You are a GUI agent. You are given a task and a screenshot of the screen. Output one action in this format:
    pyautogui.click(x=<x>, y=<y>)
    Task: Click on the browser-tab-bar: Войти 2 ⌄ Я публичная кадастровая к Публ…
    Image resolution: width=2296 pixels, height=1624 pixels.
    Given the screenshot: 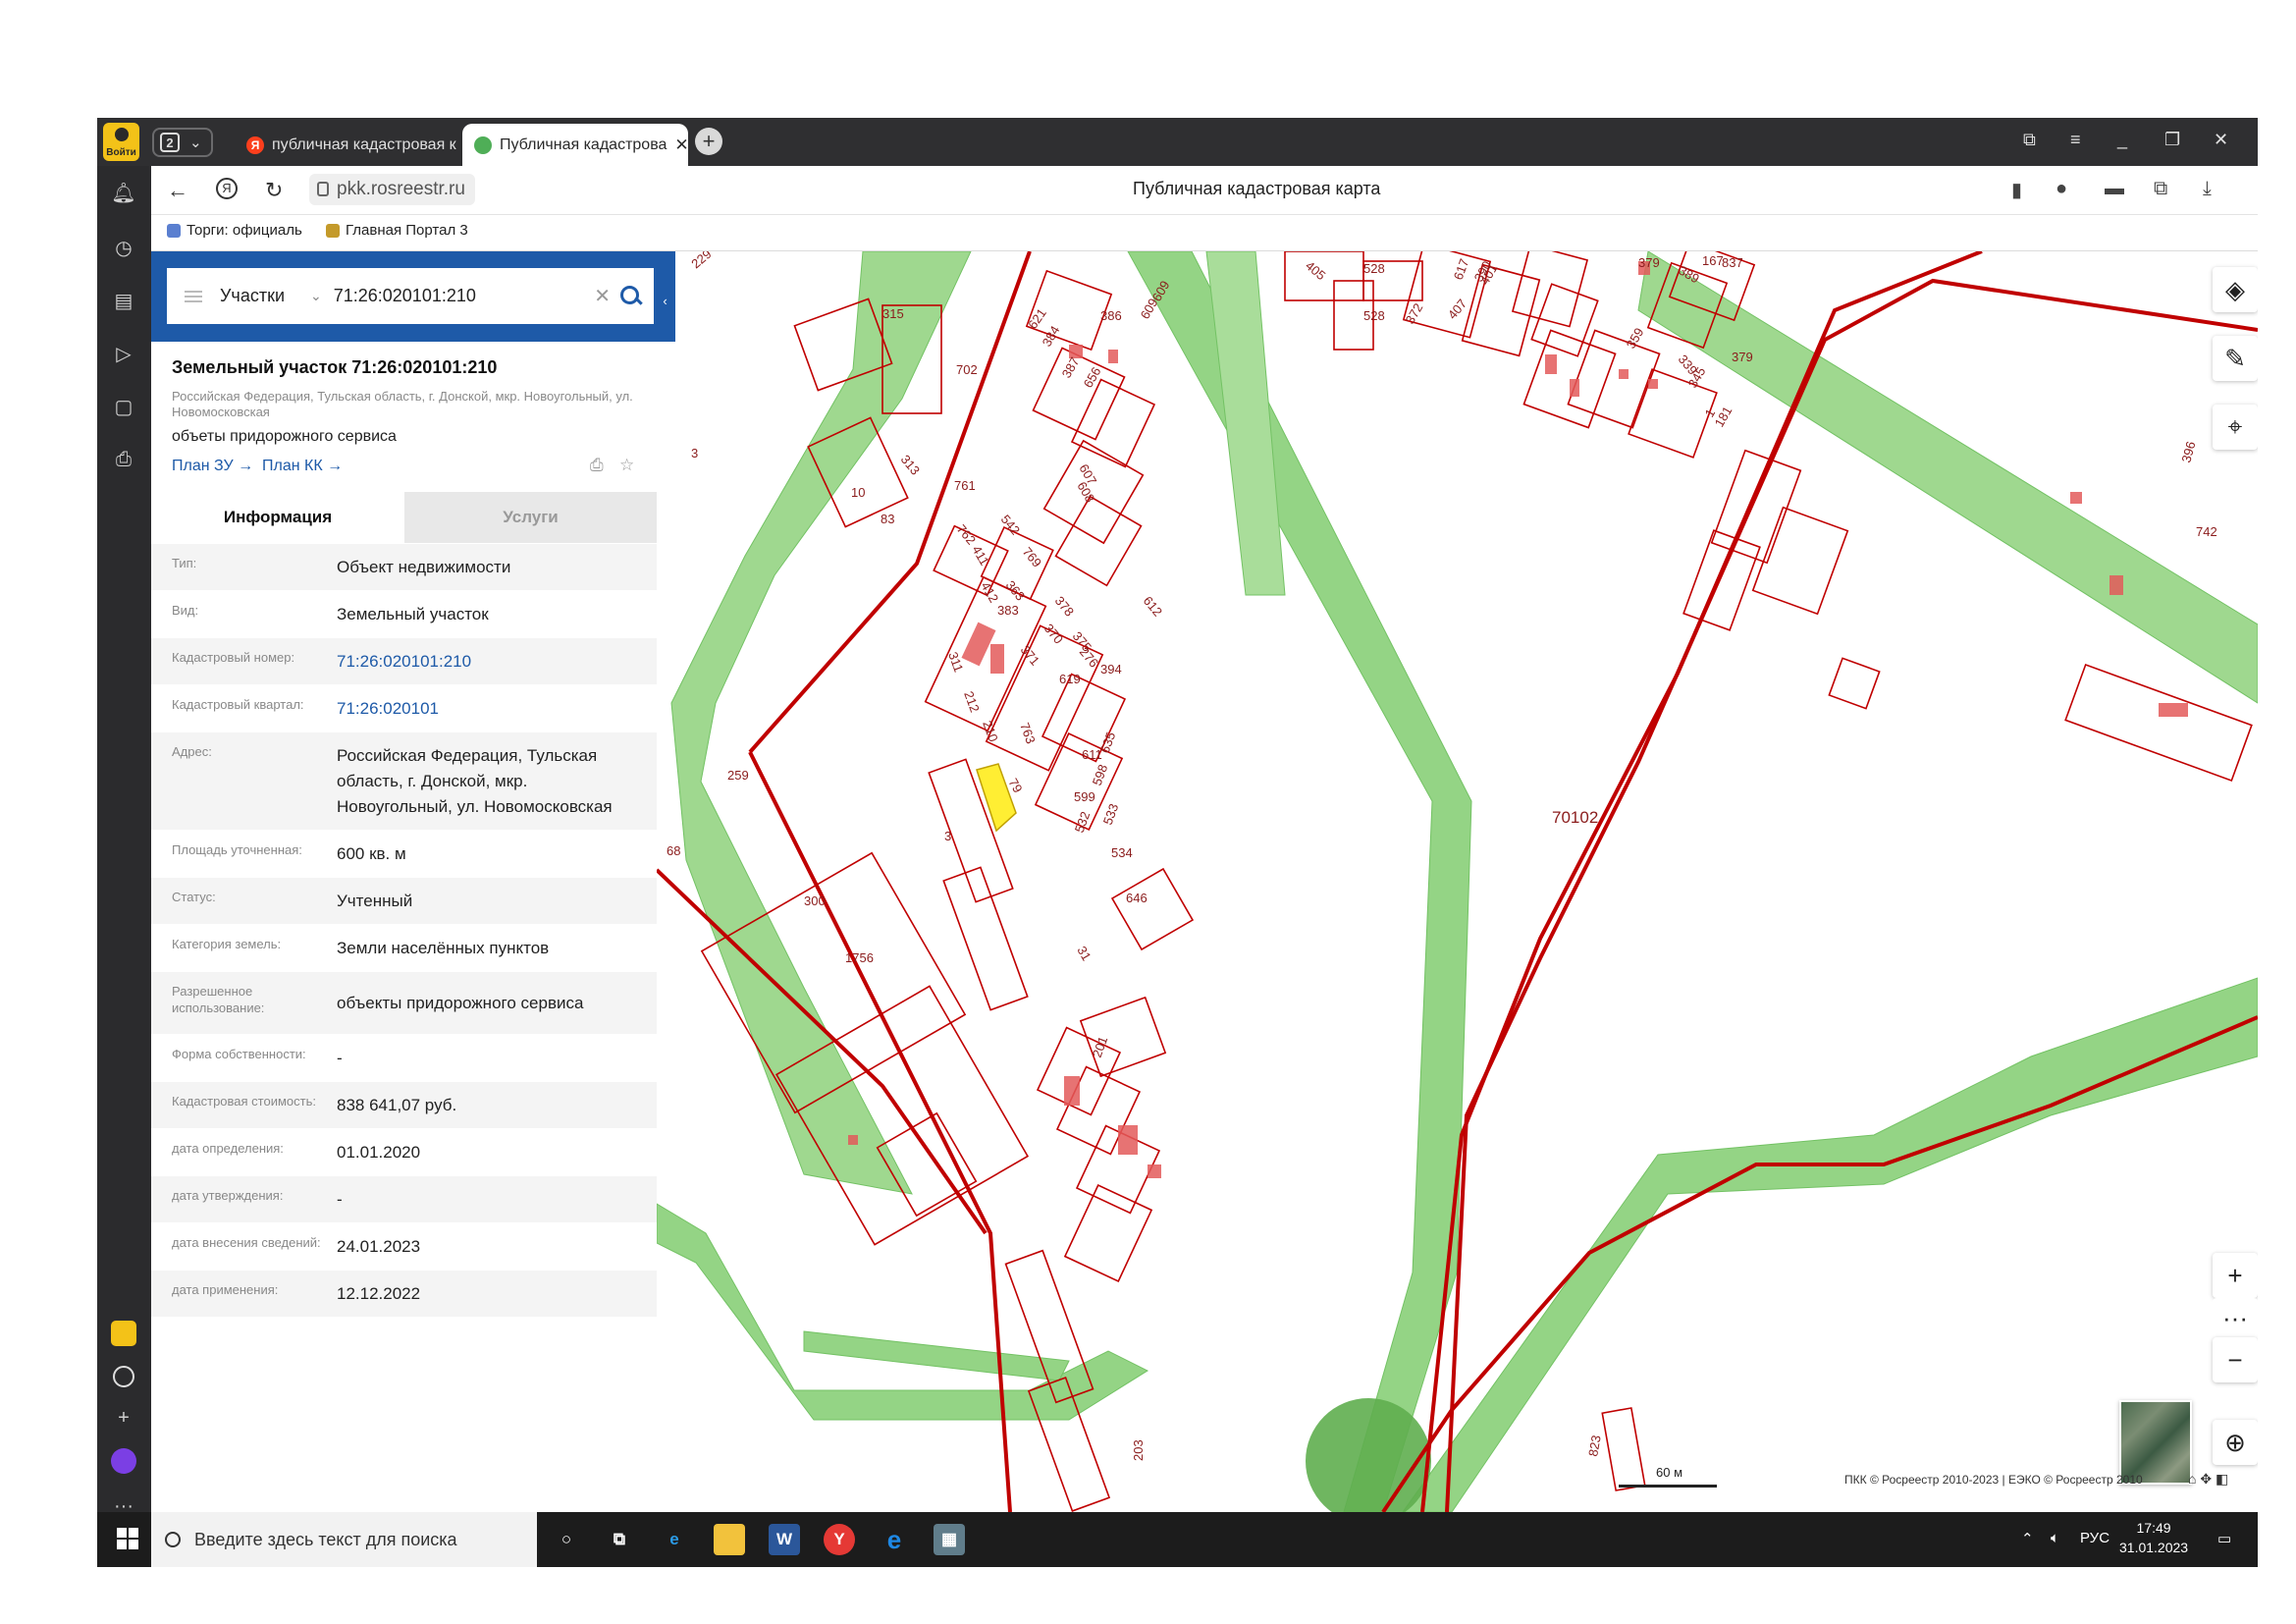 What is the action you would take?
    pyautogui.click(x=1177, y=142)
    